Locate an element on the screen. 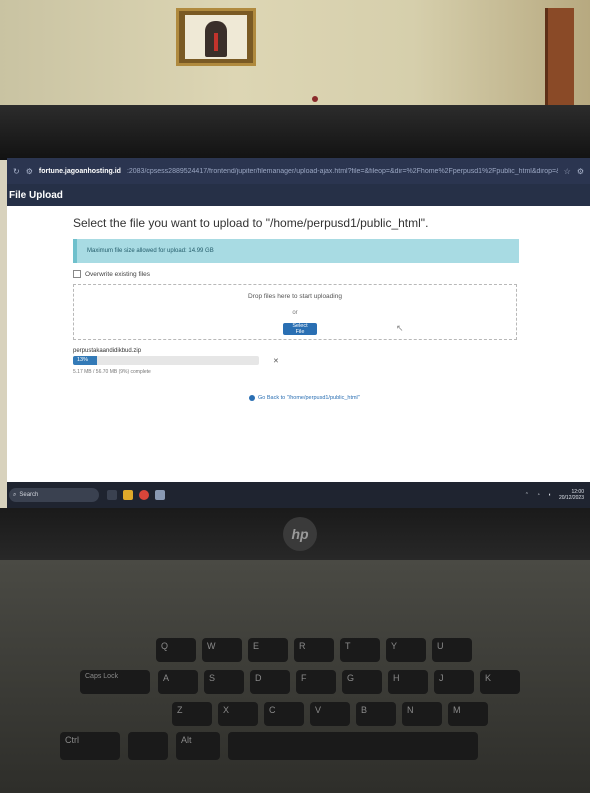  drop-zone-or: or is located at coordinates (295, 313).